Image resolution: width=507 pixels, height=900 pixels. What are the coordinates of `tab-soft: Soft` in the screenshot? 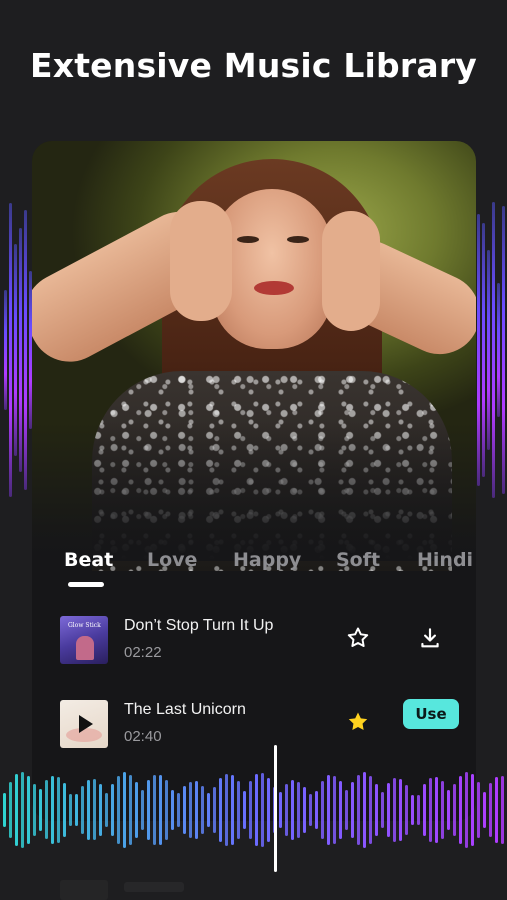 It's located at (358, 560).